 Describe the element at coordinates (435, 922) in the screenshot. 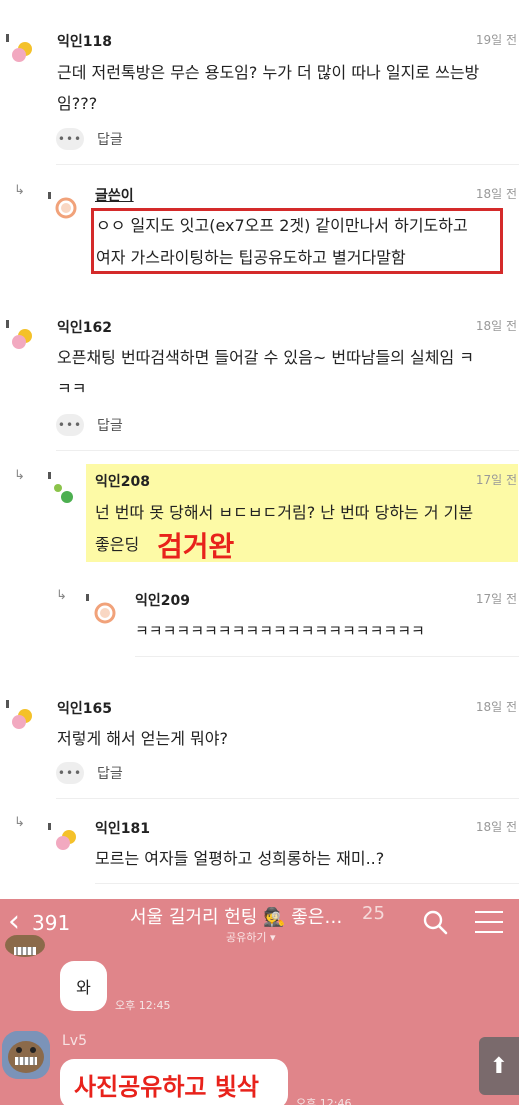

I see `search-icon` at that location.